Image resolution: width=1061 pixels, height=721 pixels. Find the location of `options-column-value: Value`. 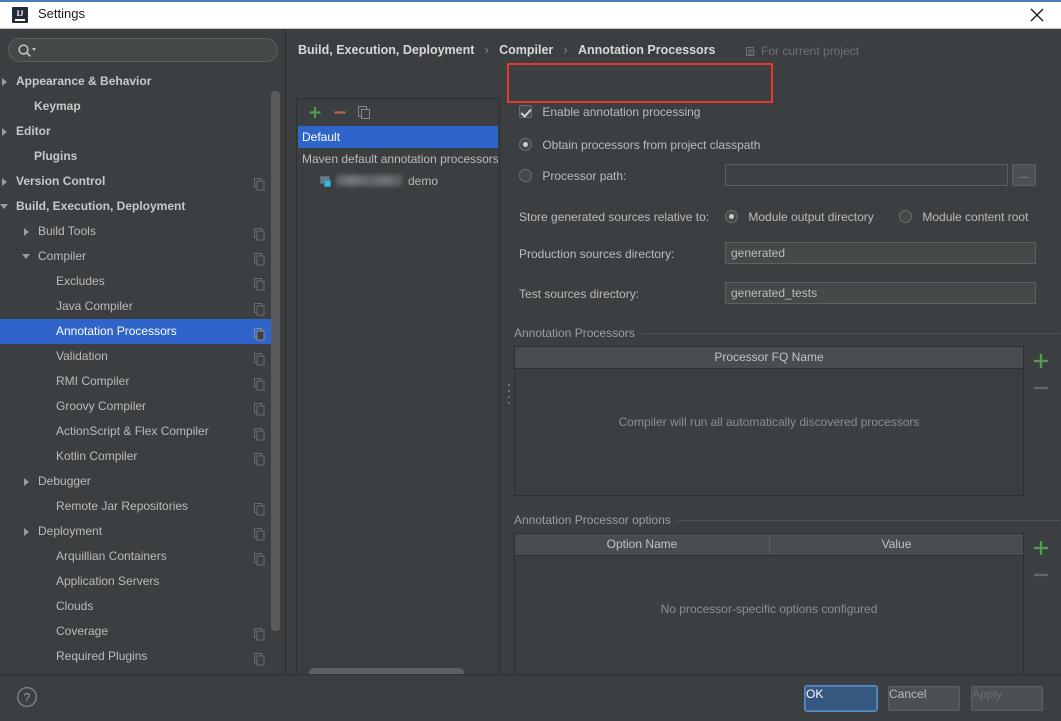

options-column-value: Value is located at coordinates (896, 544).